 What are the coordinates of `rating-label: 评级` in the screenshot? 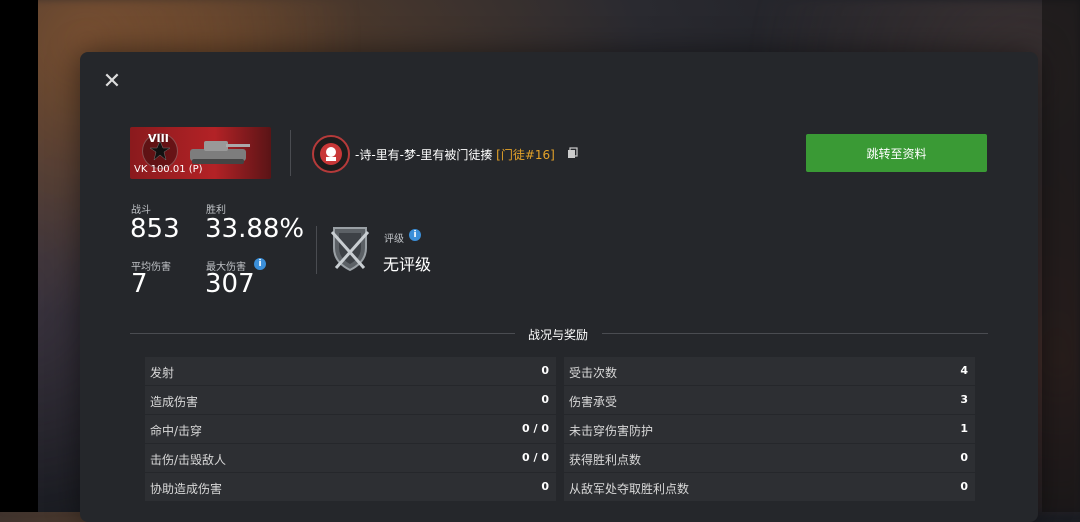 It's located at (394, 239).